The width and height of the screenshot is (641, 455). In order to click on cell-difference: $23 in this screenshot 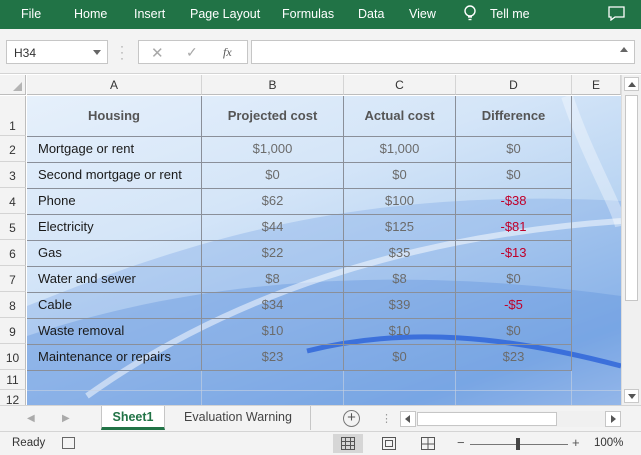, I will do `click(513, 357)`.